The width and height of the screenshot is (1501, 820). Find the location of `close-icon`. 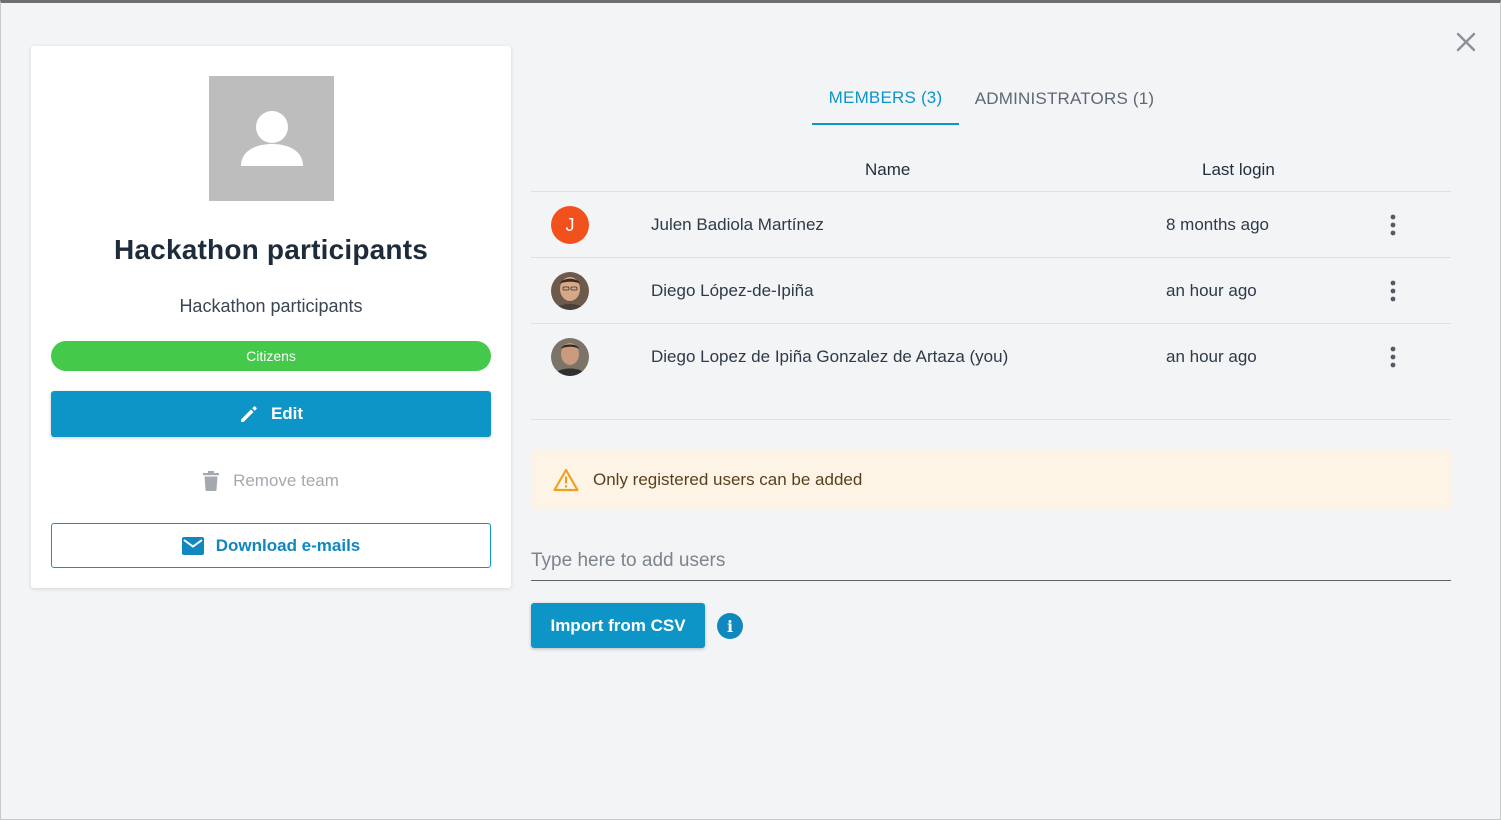

close-icon is located at coordinates (1466, 42).